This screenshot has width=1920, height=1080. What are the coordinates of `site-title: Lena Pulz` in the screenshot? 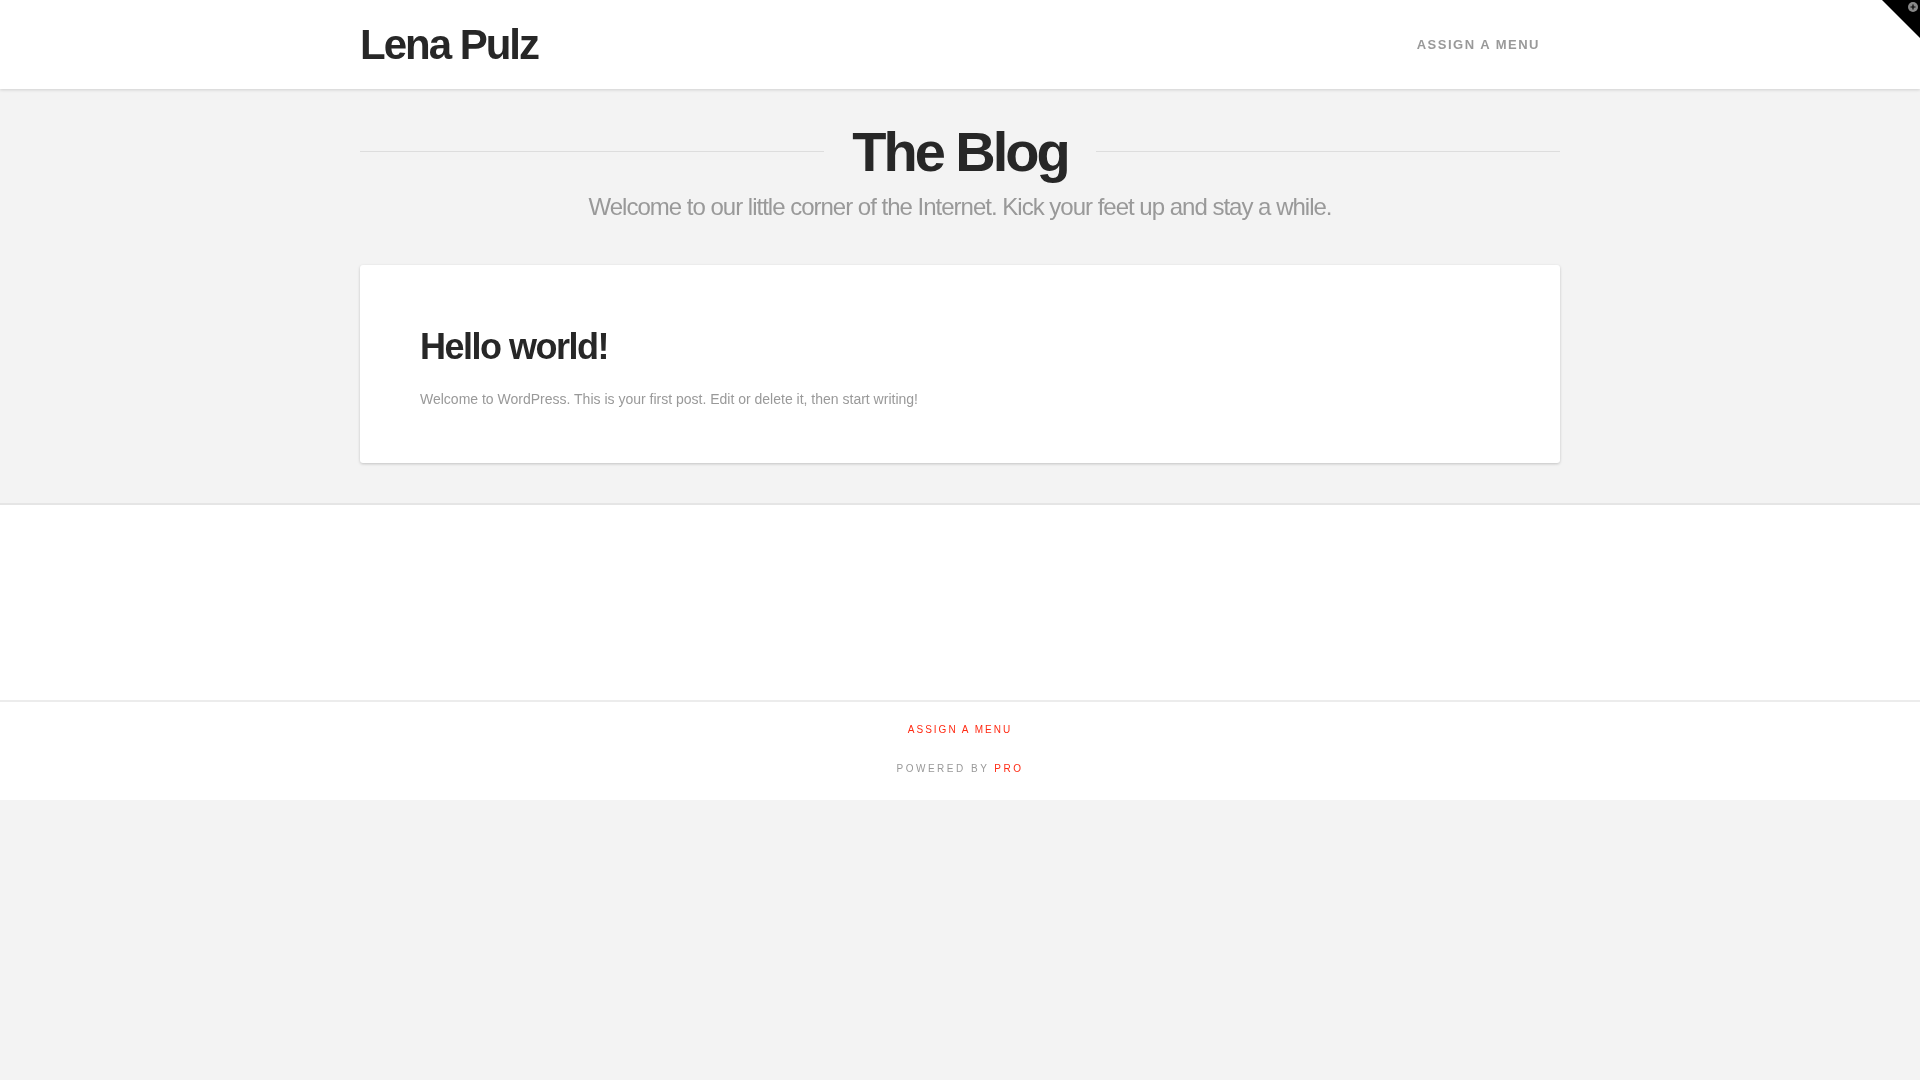 It's located at (449, 44).